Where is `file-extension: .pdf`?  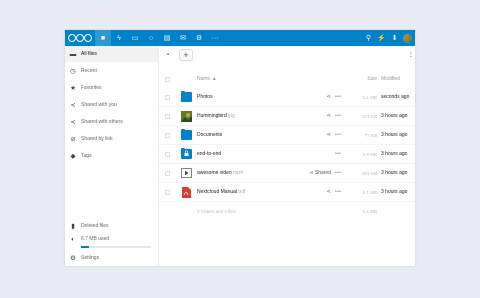
file-extension: .pdf is located at coordinates (241, 192).